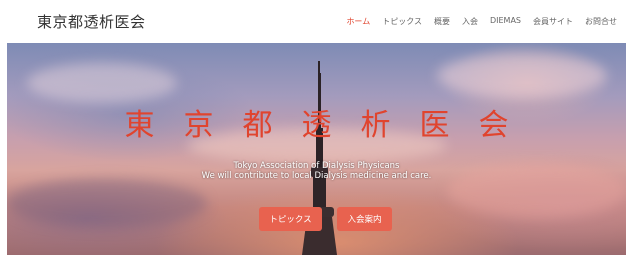  What do you see at coordinates (442, 21) in the screenshot?
I see `nav-item-overview: 概要` at bounding box center [442, 21].